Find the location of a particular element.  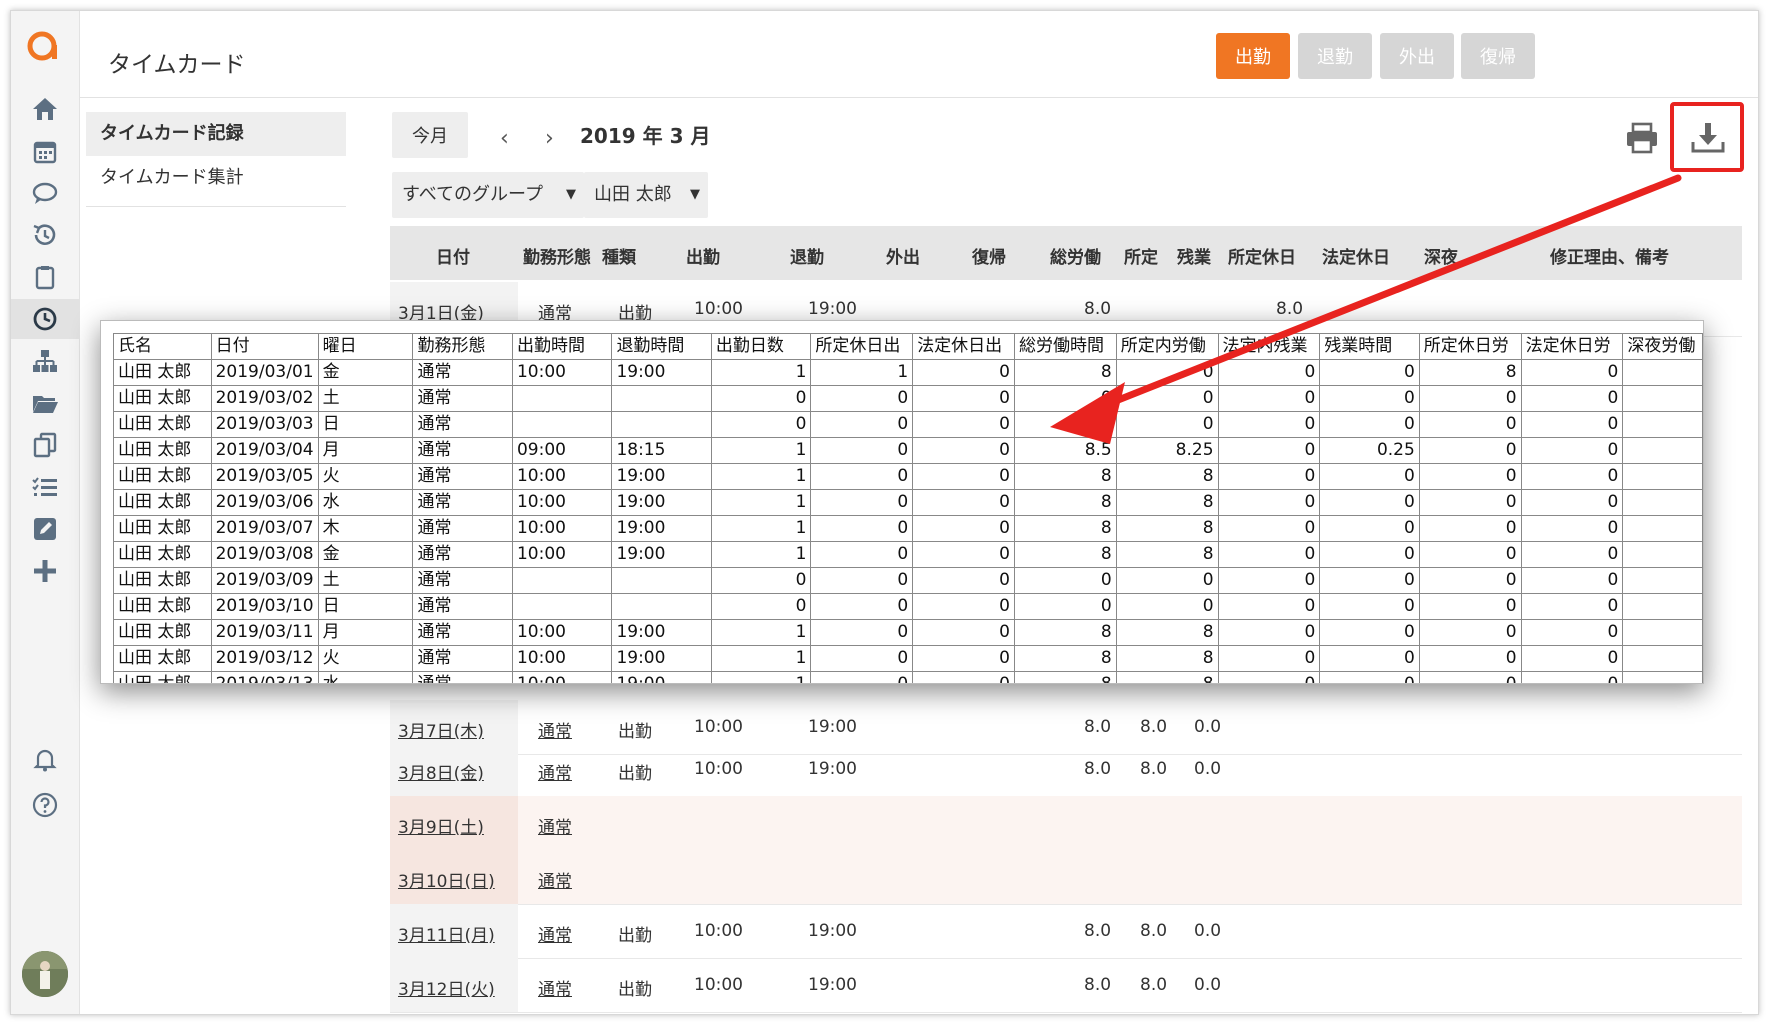

prev-month-icon: ‹ is located at coordinates (504, 138).